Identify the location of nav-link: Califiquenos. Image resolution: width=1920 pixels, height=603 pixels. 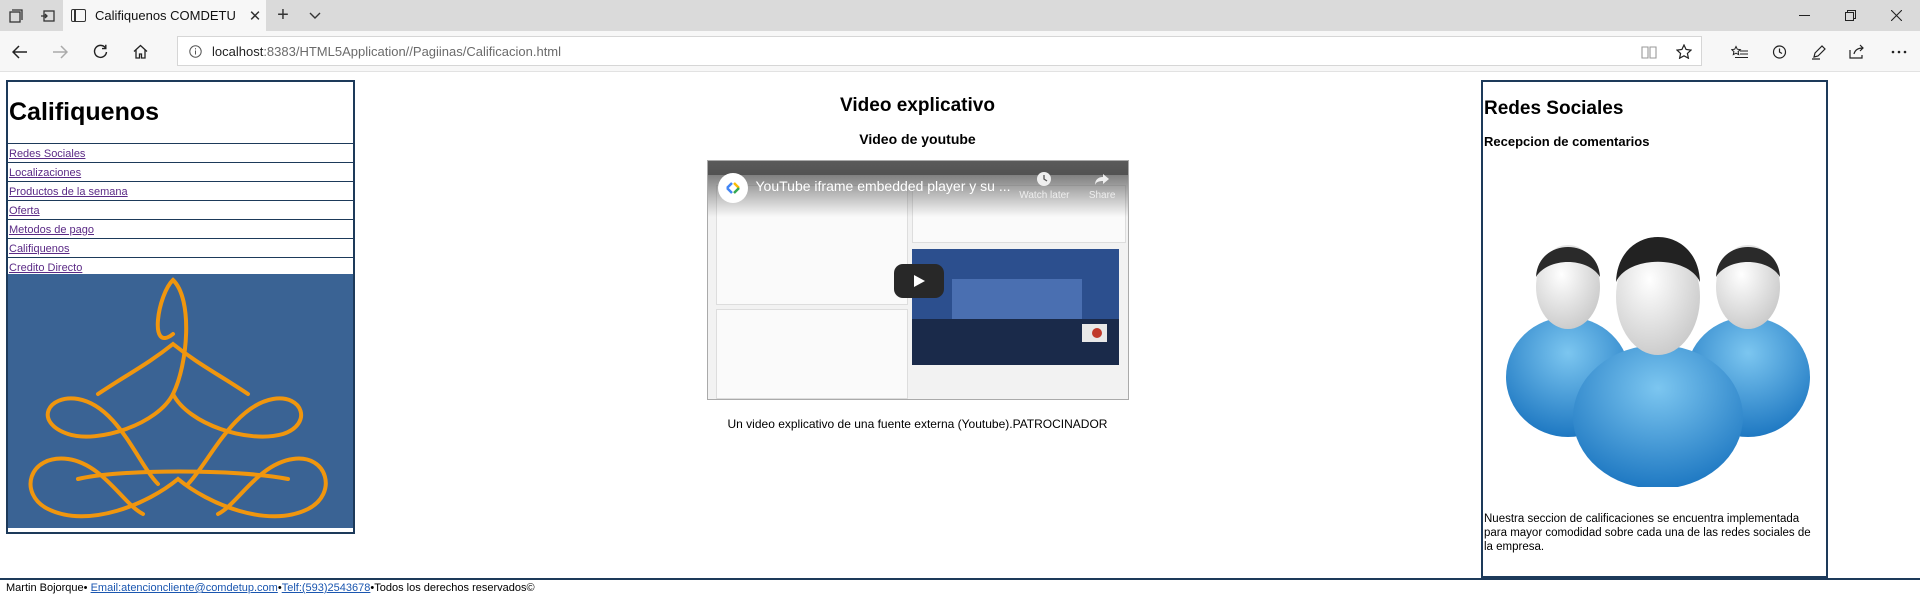
(39, 249).